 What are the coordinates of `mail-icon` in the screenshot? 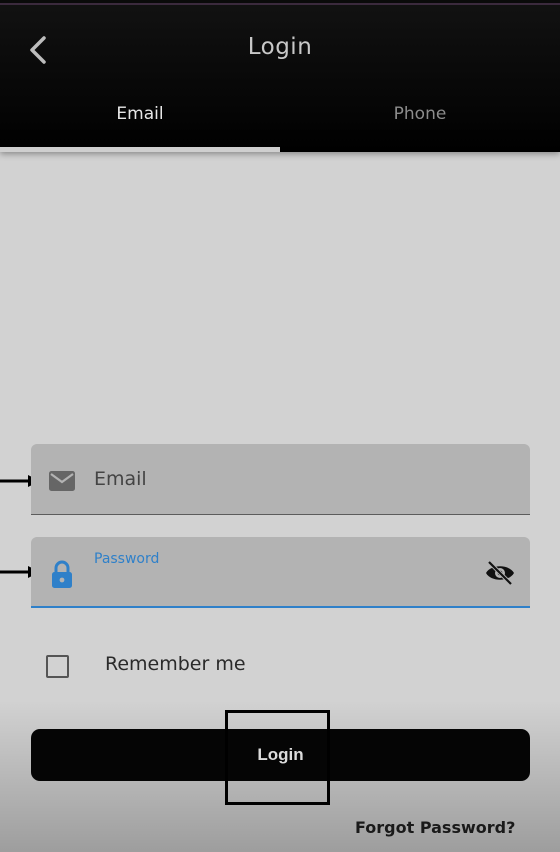 It's located at (62, 481).